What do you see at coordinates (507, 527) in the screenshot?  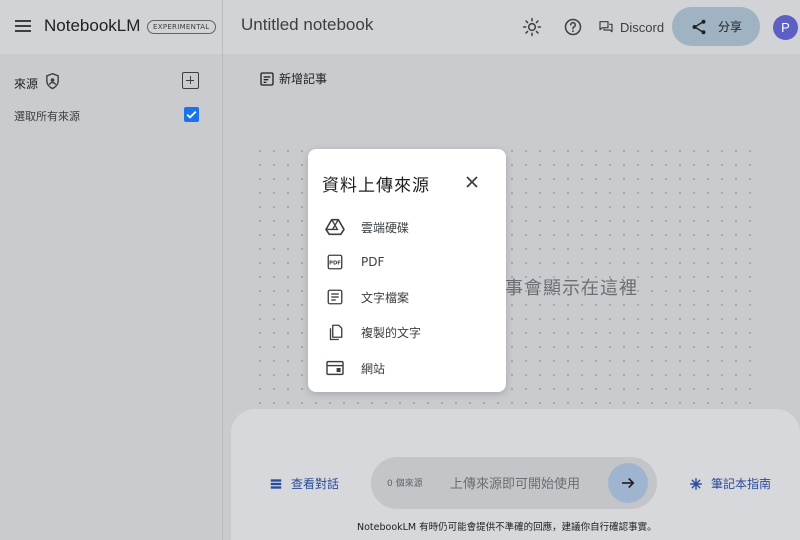 I see `disclaimer-text: NotebookLM 有時仍可能會提供不準確的回應，建議你自行確認事實。` at bounding box center [507, 527].